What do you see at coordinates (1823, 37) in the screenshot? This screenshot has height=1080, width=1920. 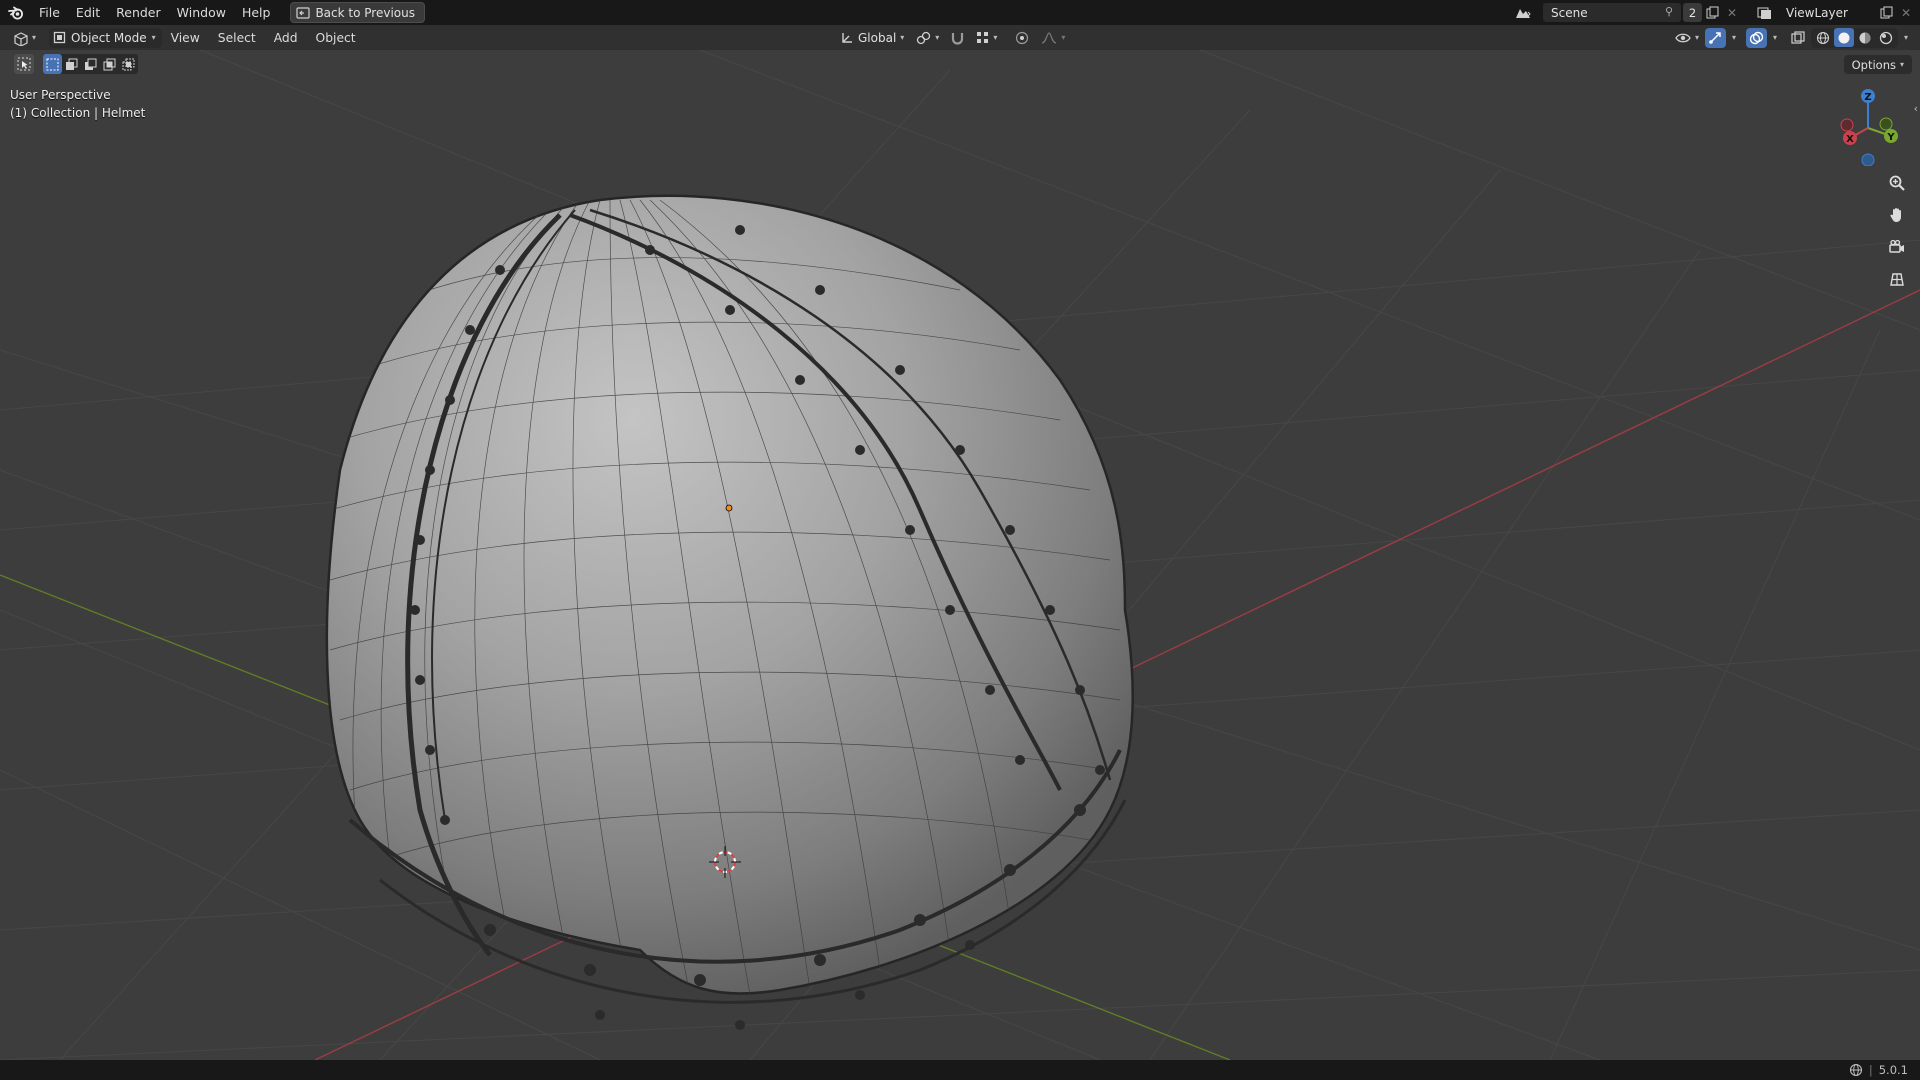 I see `wireframe-shading-icon` at bounding box center [1823, 37].